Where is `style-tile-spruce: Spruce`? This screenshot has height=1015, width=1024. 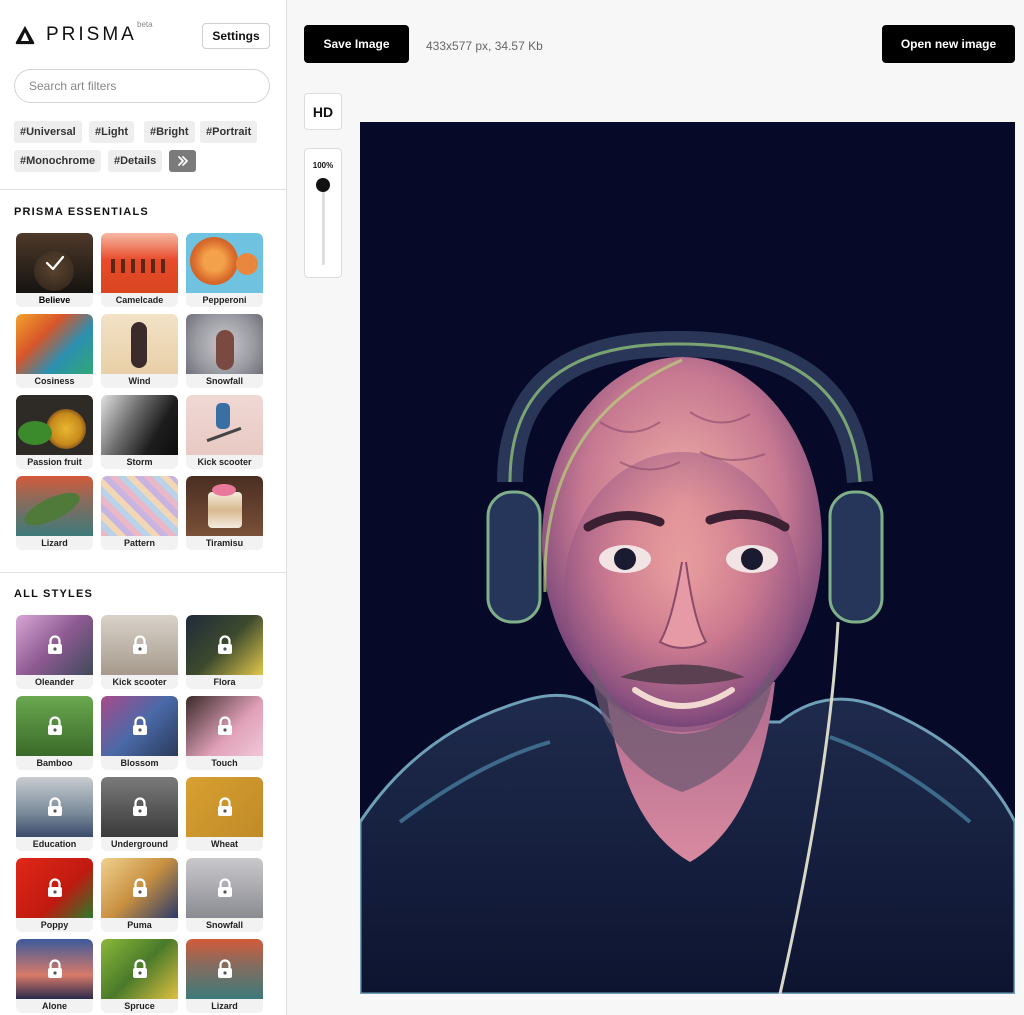
style-tile-spruce: Spruce is located at coordinates (139, 976).